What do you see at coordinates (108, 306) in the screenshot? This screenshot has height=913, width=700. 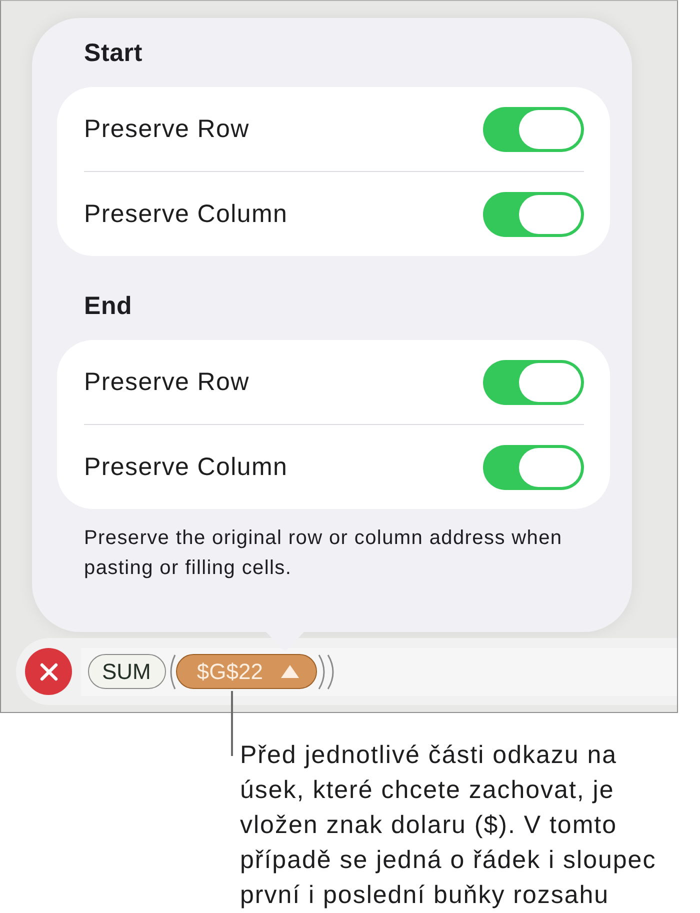 I see `section-heading: End` at bounding box center [108, 306].